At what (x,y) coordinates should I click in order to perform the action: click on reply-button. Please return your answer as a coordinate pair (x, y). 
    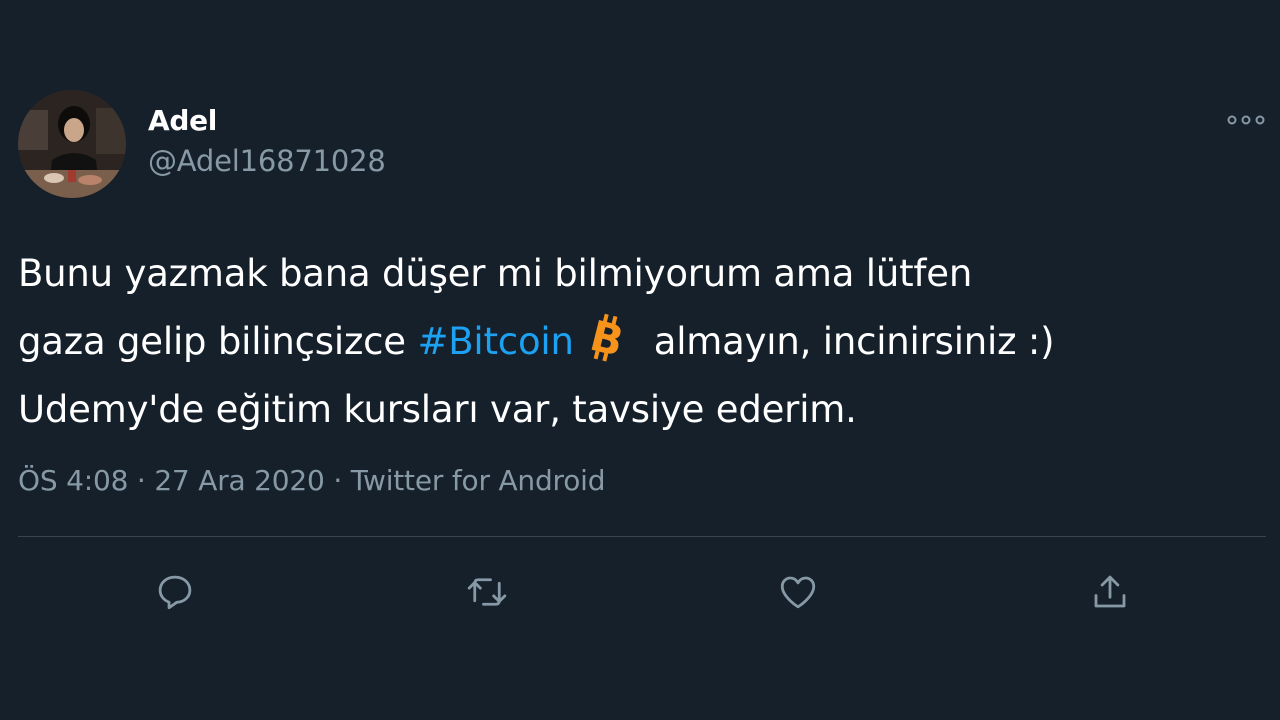
    Looking at the image, I should click on (175, 592).